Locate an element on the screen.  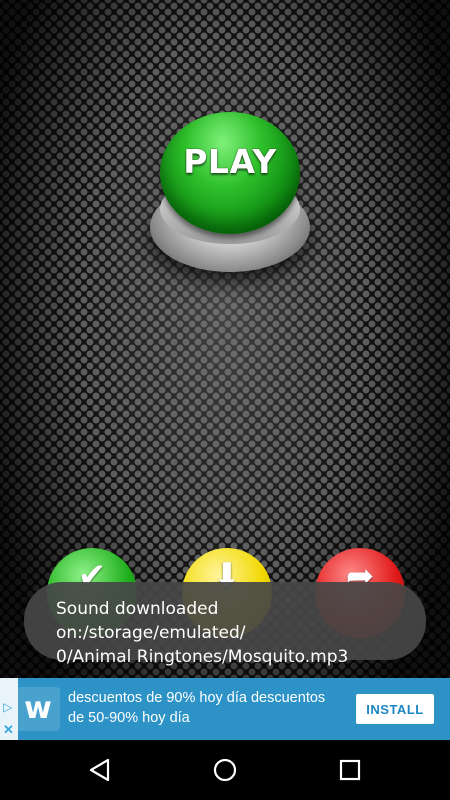
recents-button is located at coordinates (350, 770).